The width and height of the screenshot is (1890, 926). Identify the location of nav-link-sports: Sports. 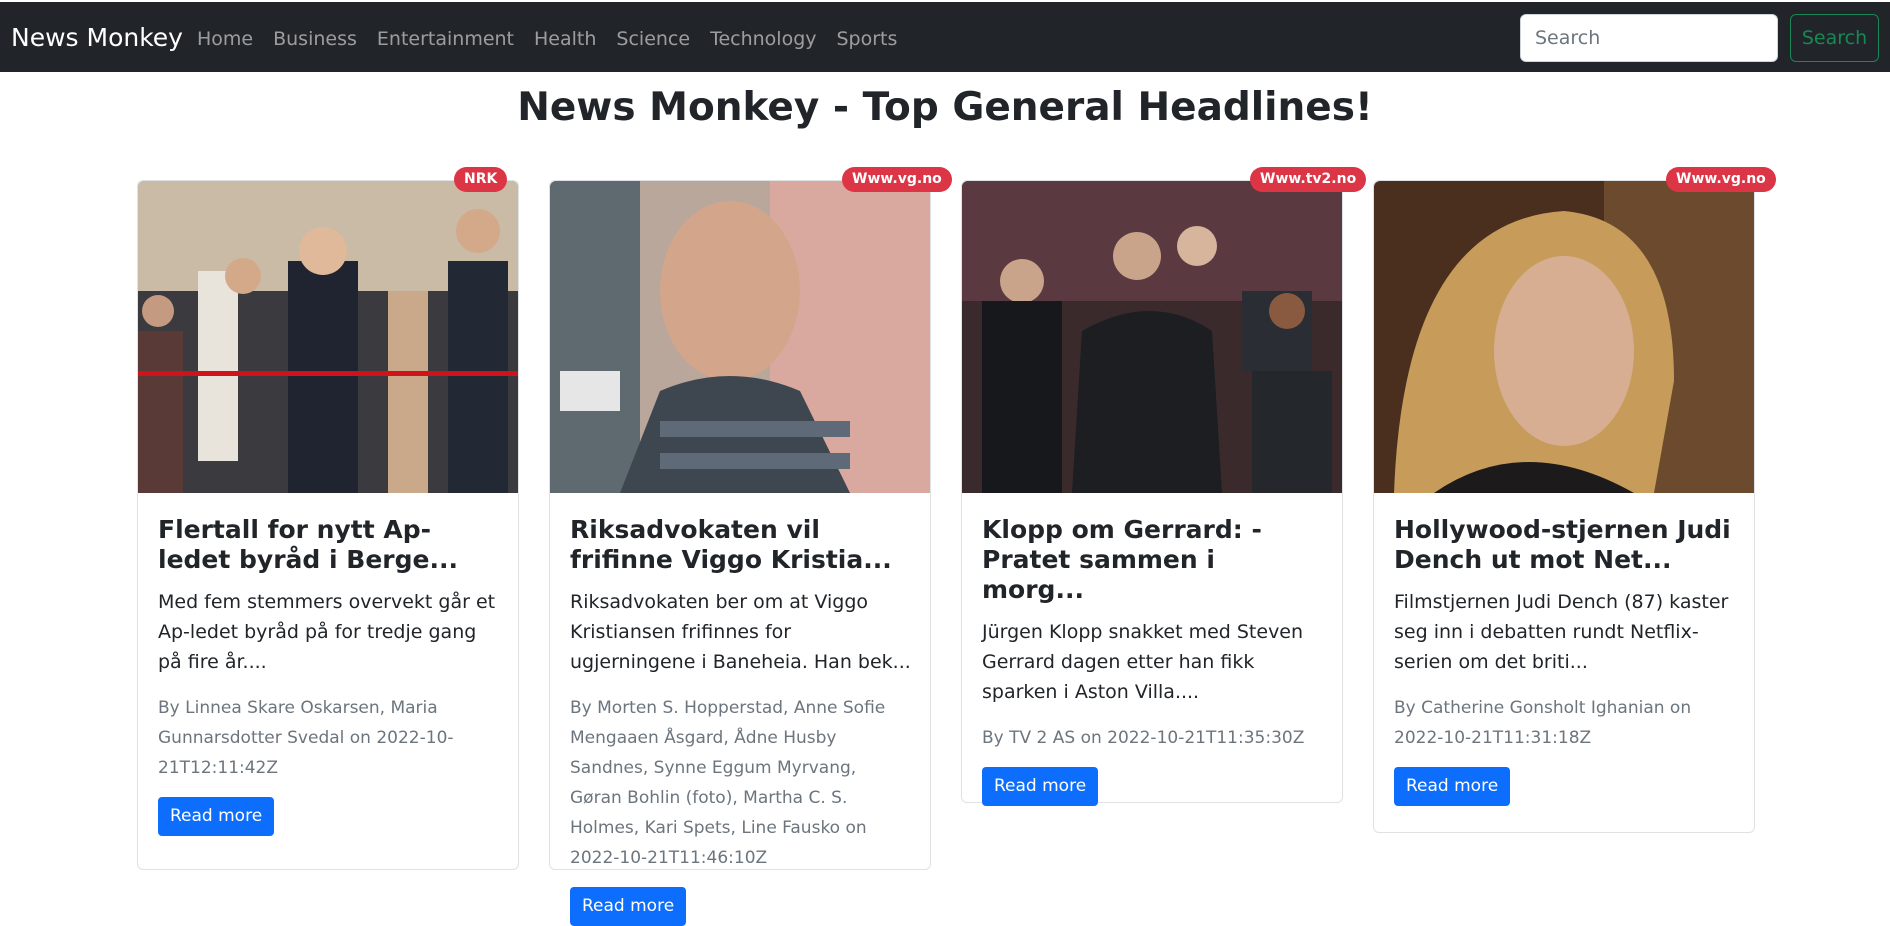
(867, 39).